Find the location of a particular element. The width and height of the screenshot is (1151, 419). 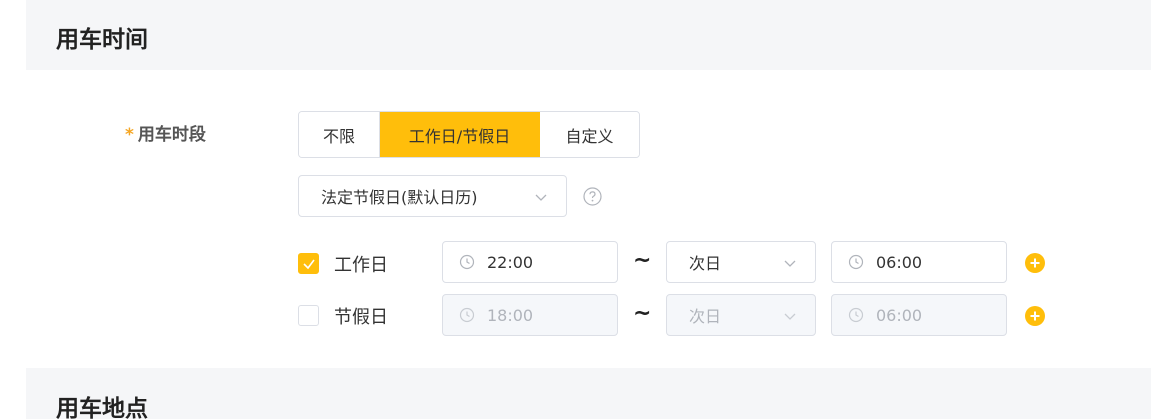

workday-day-value: 次日 is located at coordinates (705, 263).